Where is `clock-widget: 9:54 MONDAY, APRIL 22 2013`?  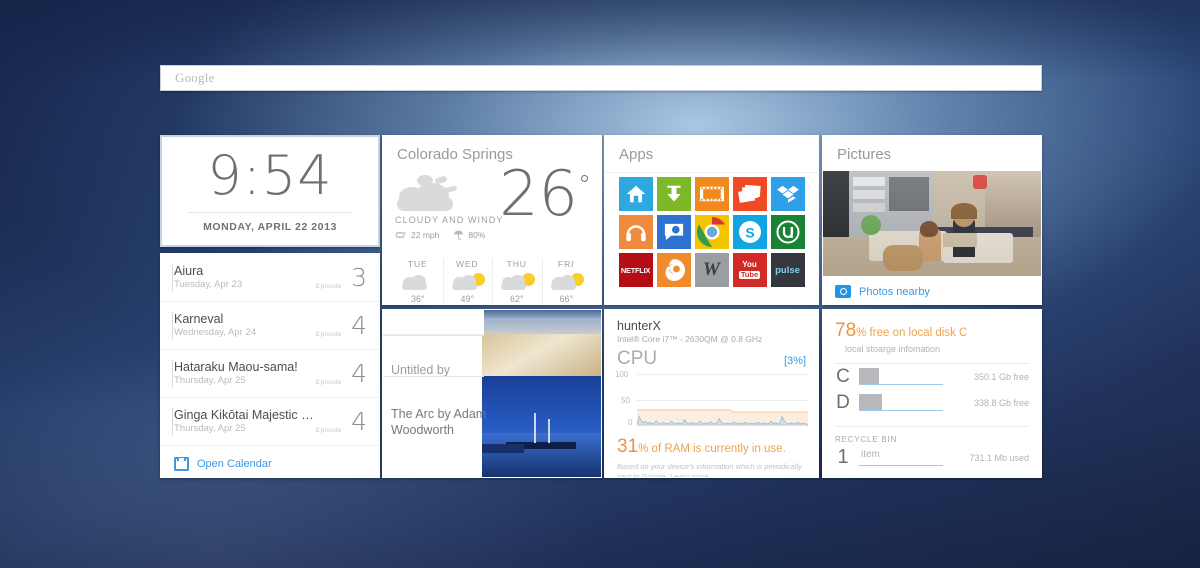 clock-widget: 9:54 MONDAY, APRIL 22 2013 is located at coordinates (270, 191).